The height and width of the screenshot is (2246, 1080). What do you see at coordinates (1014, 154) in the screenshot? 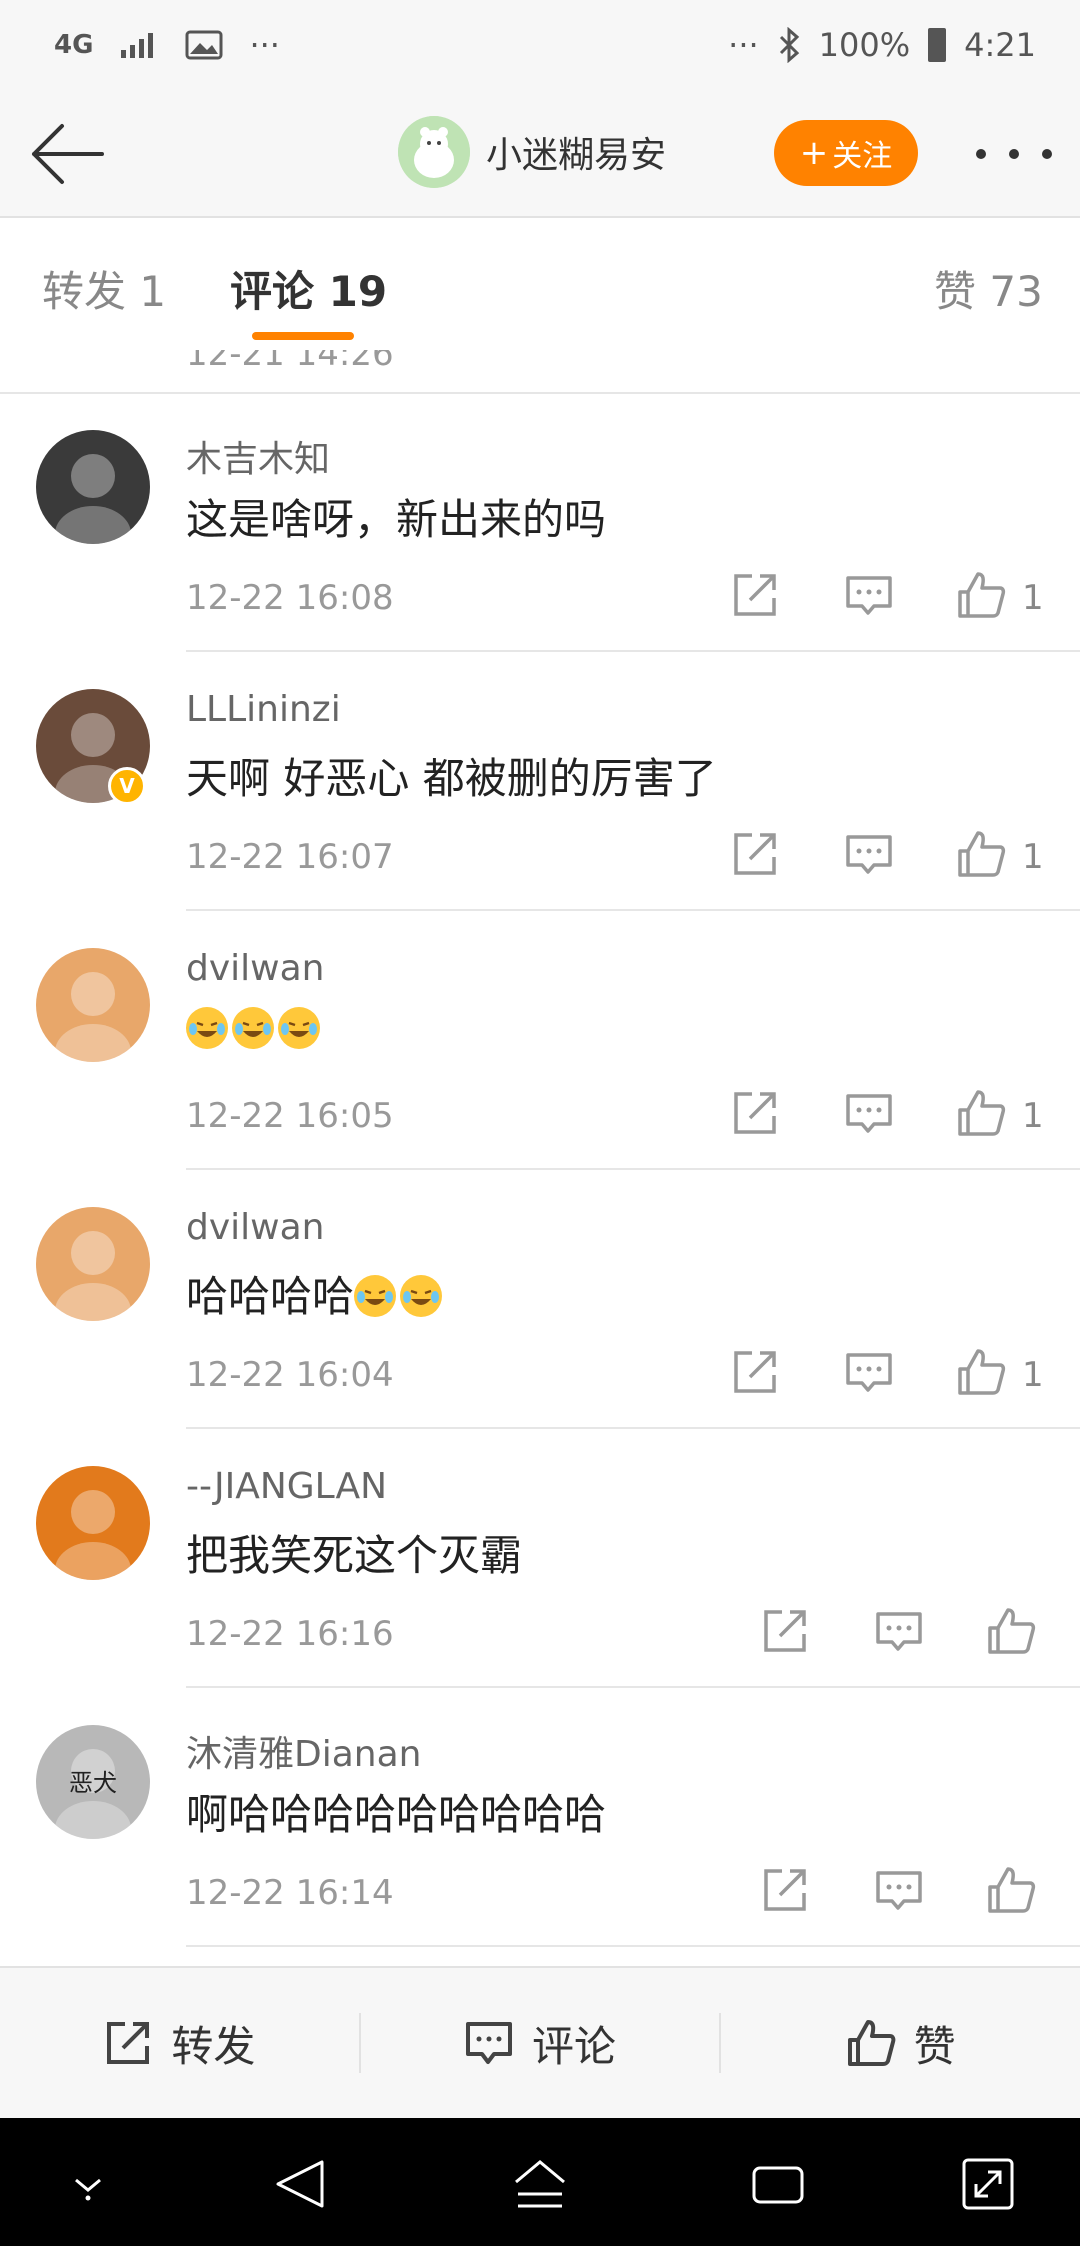
I see `more-options-icon` at bounding box center [1014, 154].